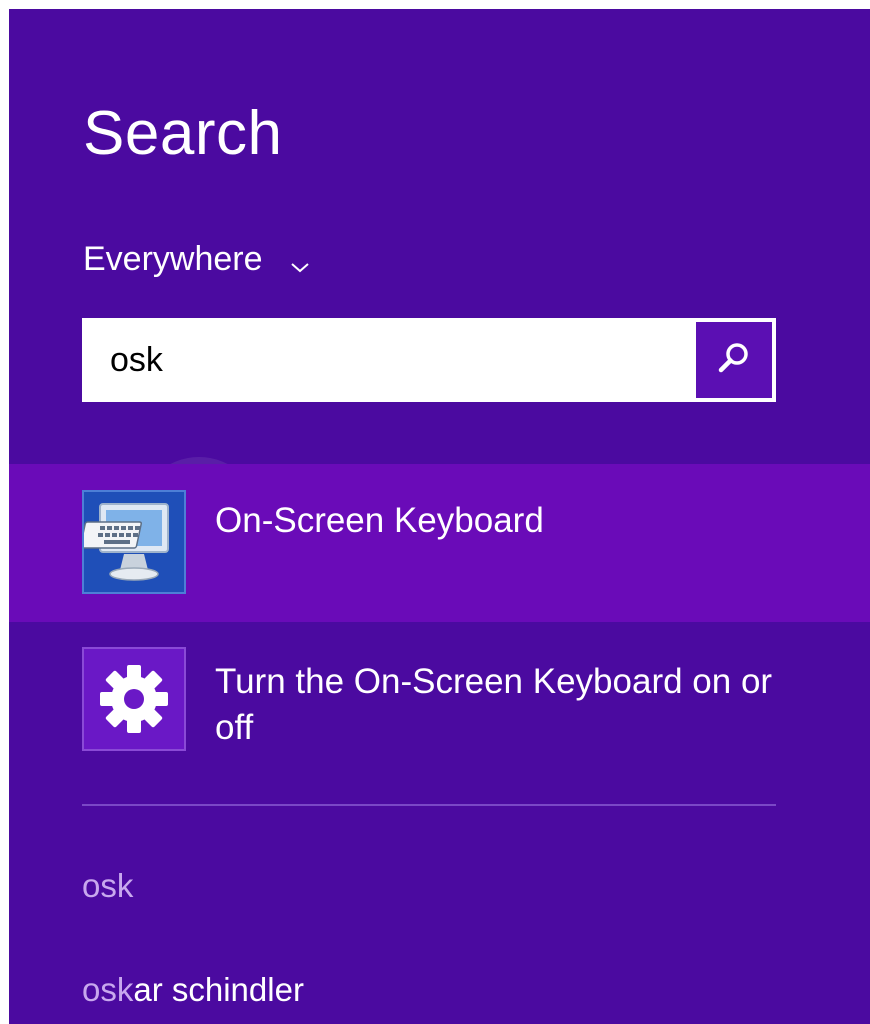 This screenshot has width=870, height=1024. What do you see at coordinates (183, 133) in the screenshot?
I see `panel-title: Search` at bounding box center [183, 133].